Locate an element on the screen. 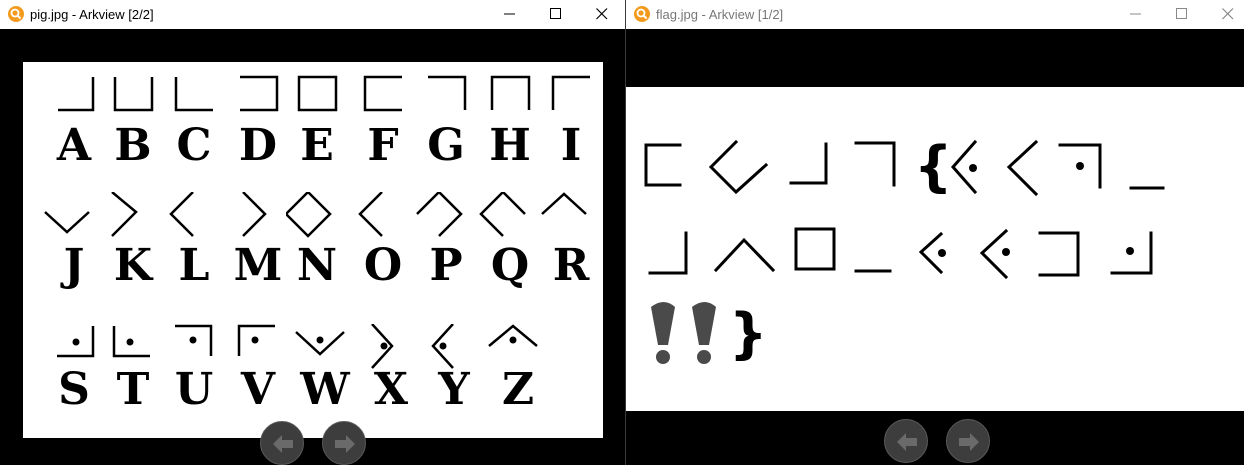 The height and width of the screenshot is (465, 1244). legend-cell: P is located at coordinates (446, 247).